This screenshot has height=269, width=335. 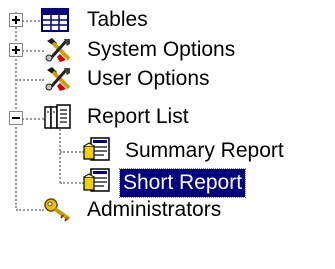 What do you see at coordinates (138, 117) in the screenshot?
I see `tree-item-report-list: Report List` at bounding box center [138, 117].